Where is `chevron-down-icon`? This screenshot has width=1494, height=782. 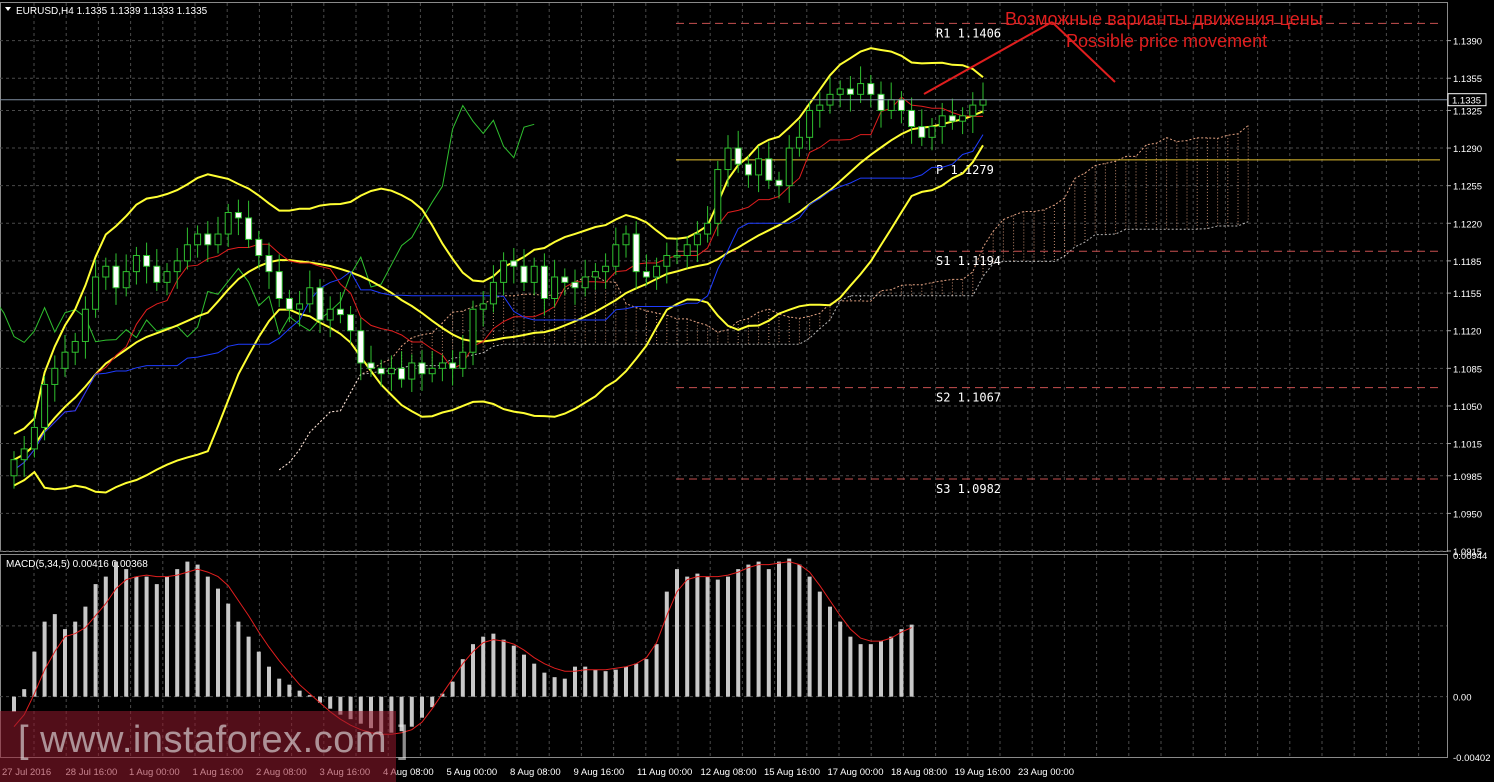 chevron-down-icon is located at coordinates (8, 9).